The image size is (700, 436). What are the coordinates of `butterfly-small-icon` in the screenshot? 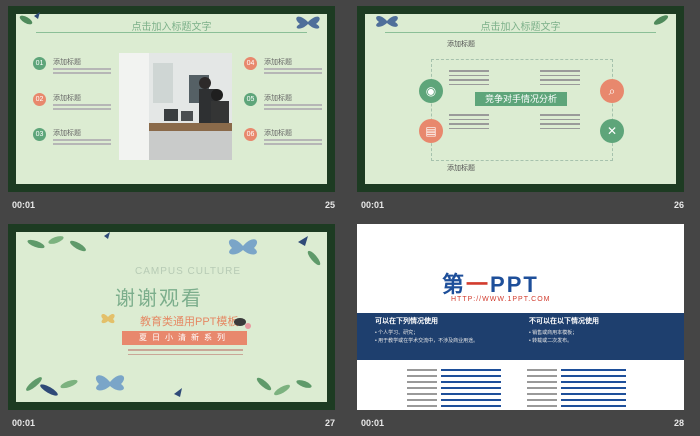 It's located at (108, 318).